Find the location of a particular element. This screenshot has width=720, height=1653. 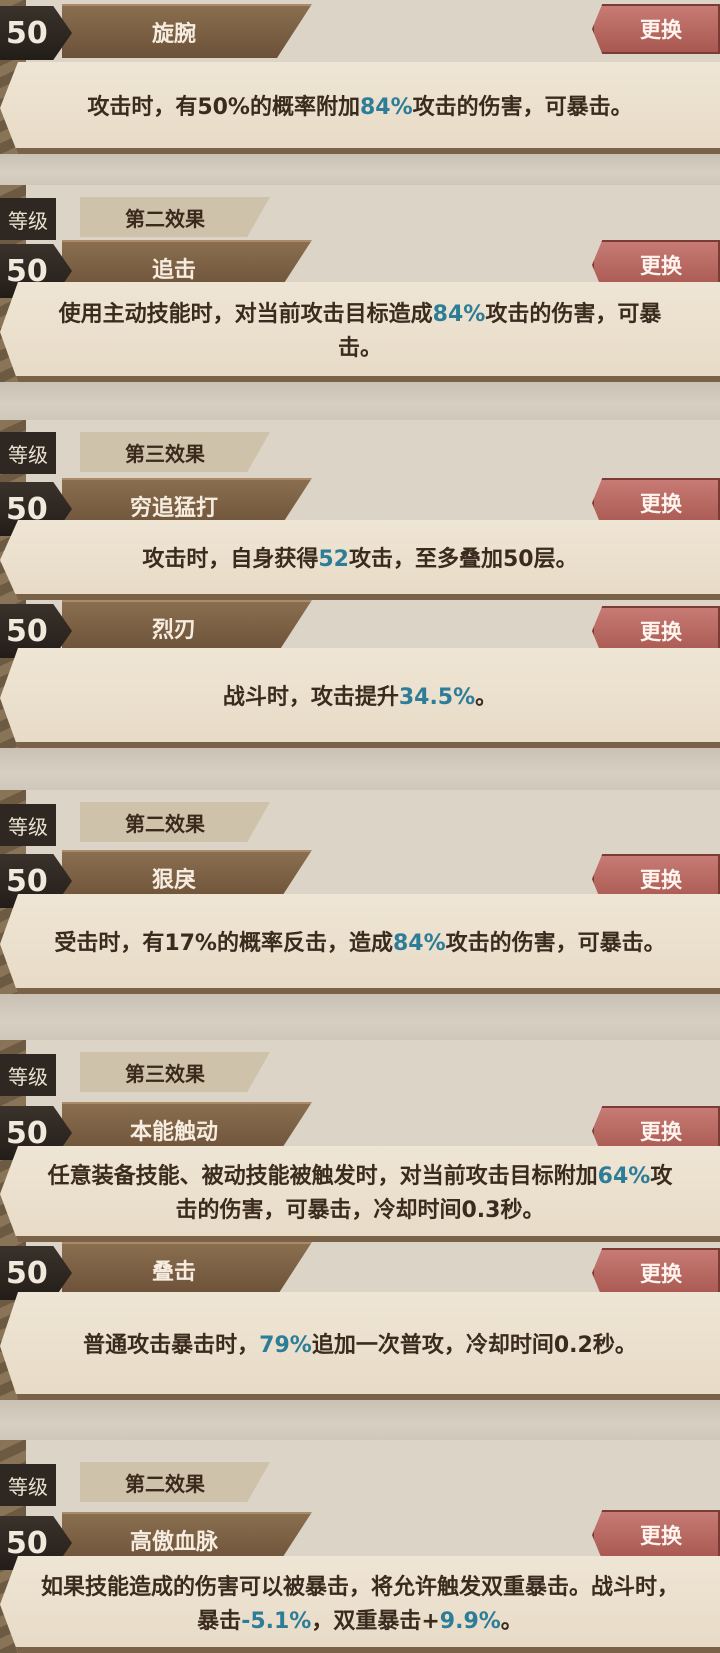

skill-description-panel: 使用主动技能时，对当前攻击目标造成84%攻击的伤害，可暴击。 is located at coordinates (360, 332).